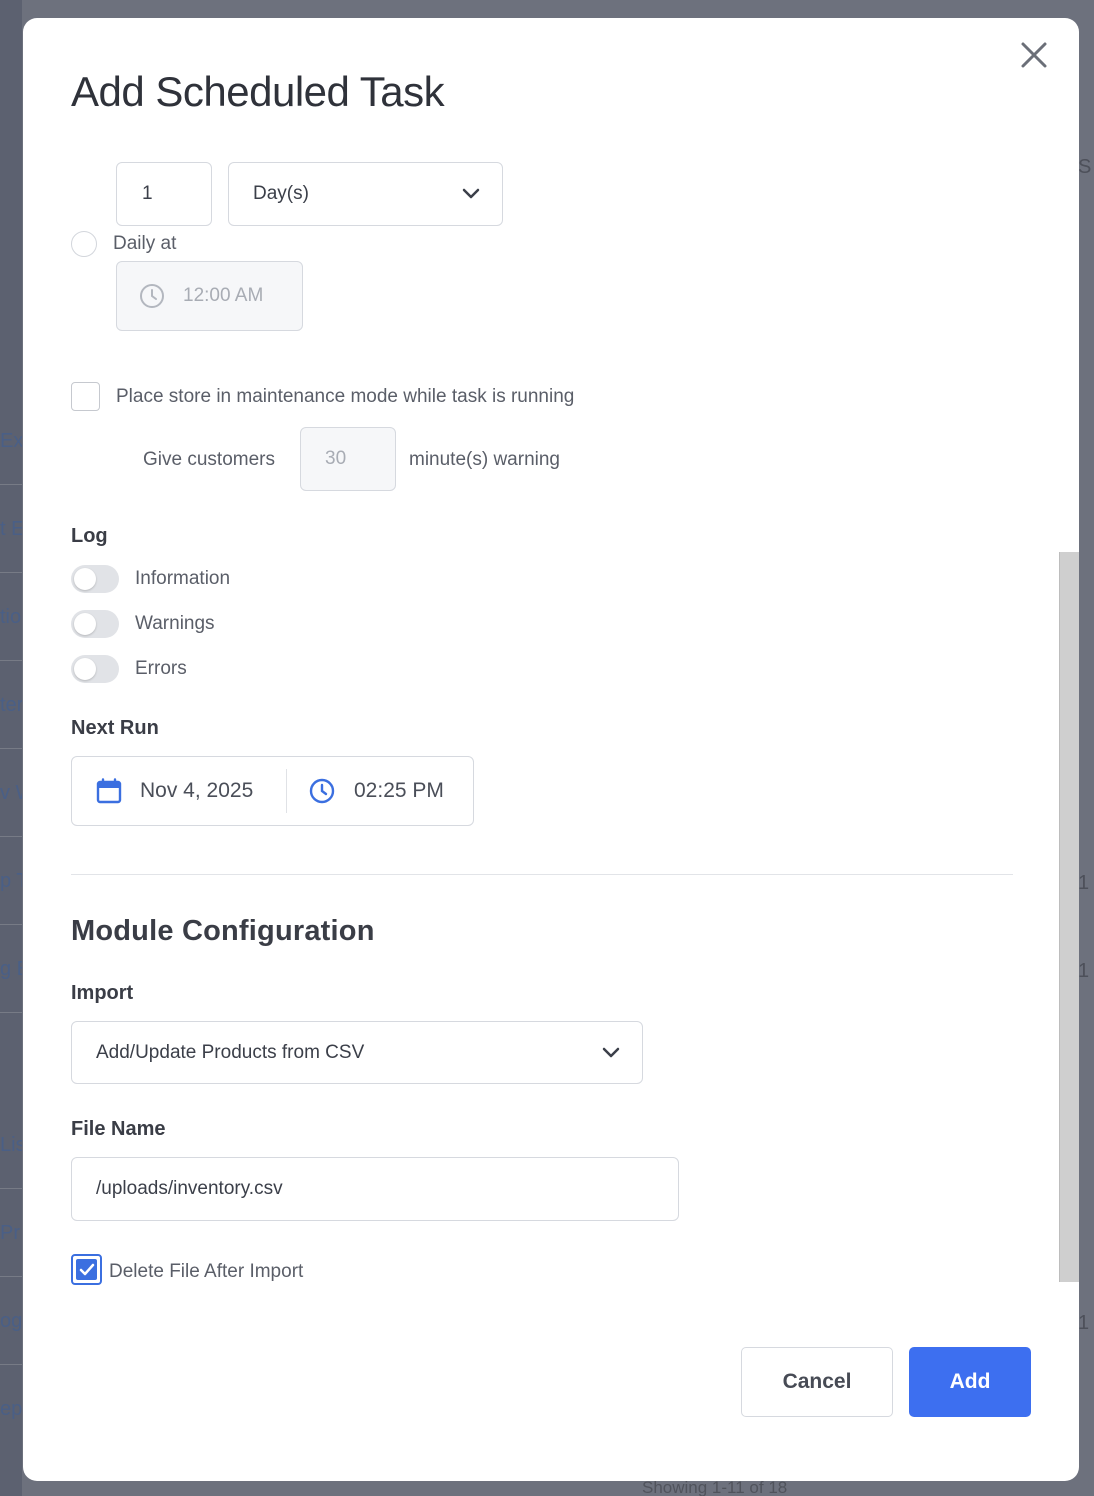  I want to click on delete-file-checkbox, so click(86, 1269).